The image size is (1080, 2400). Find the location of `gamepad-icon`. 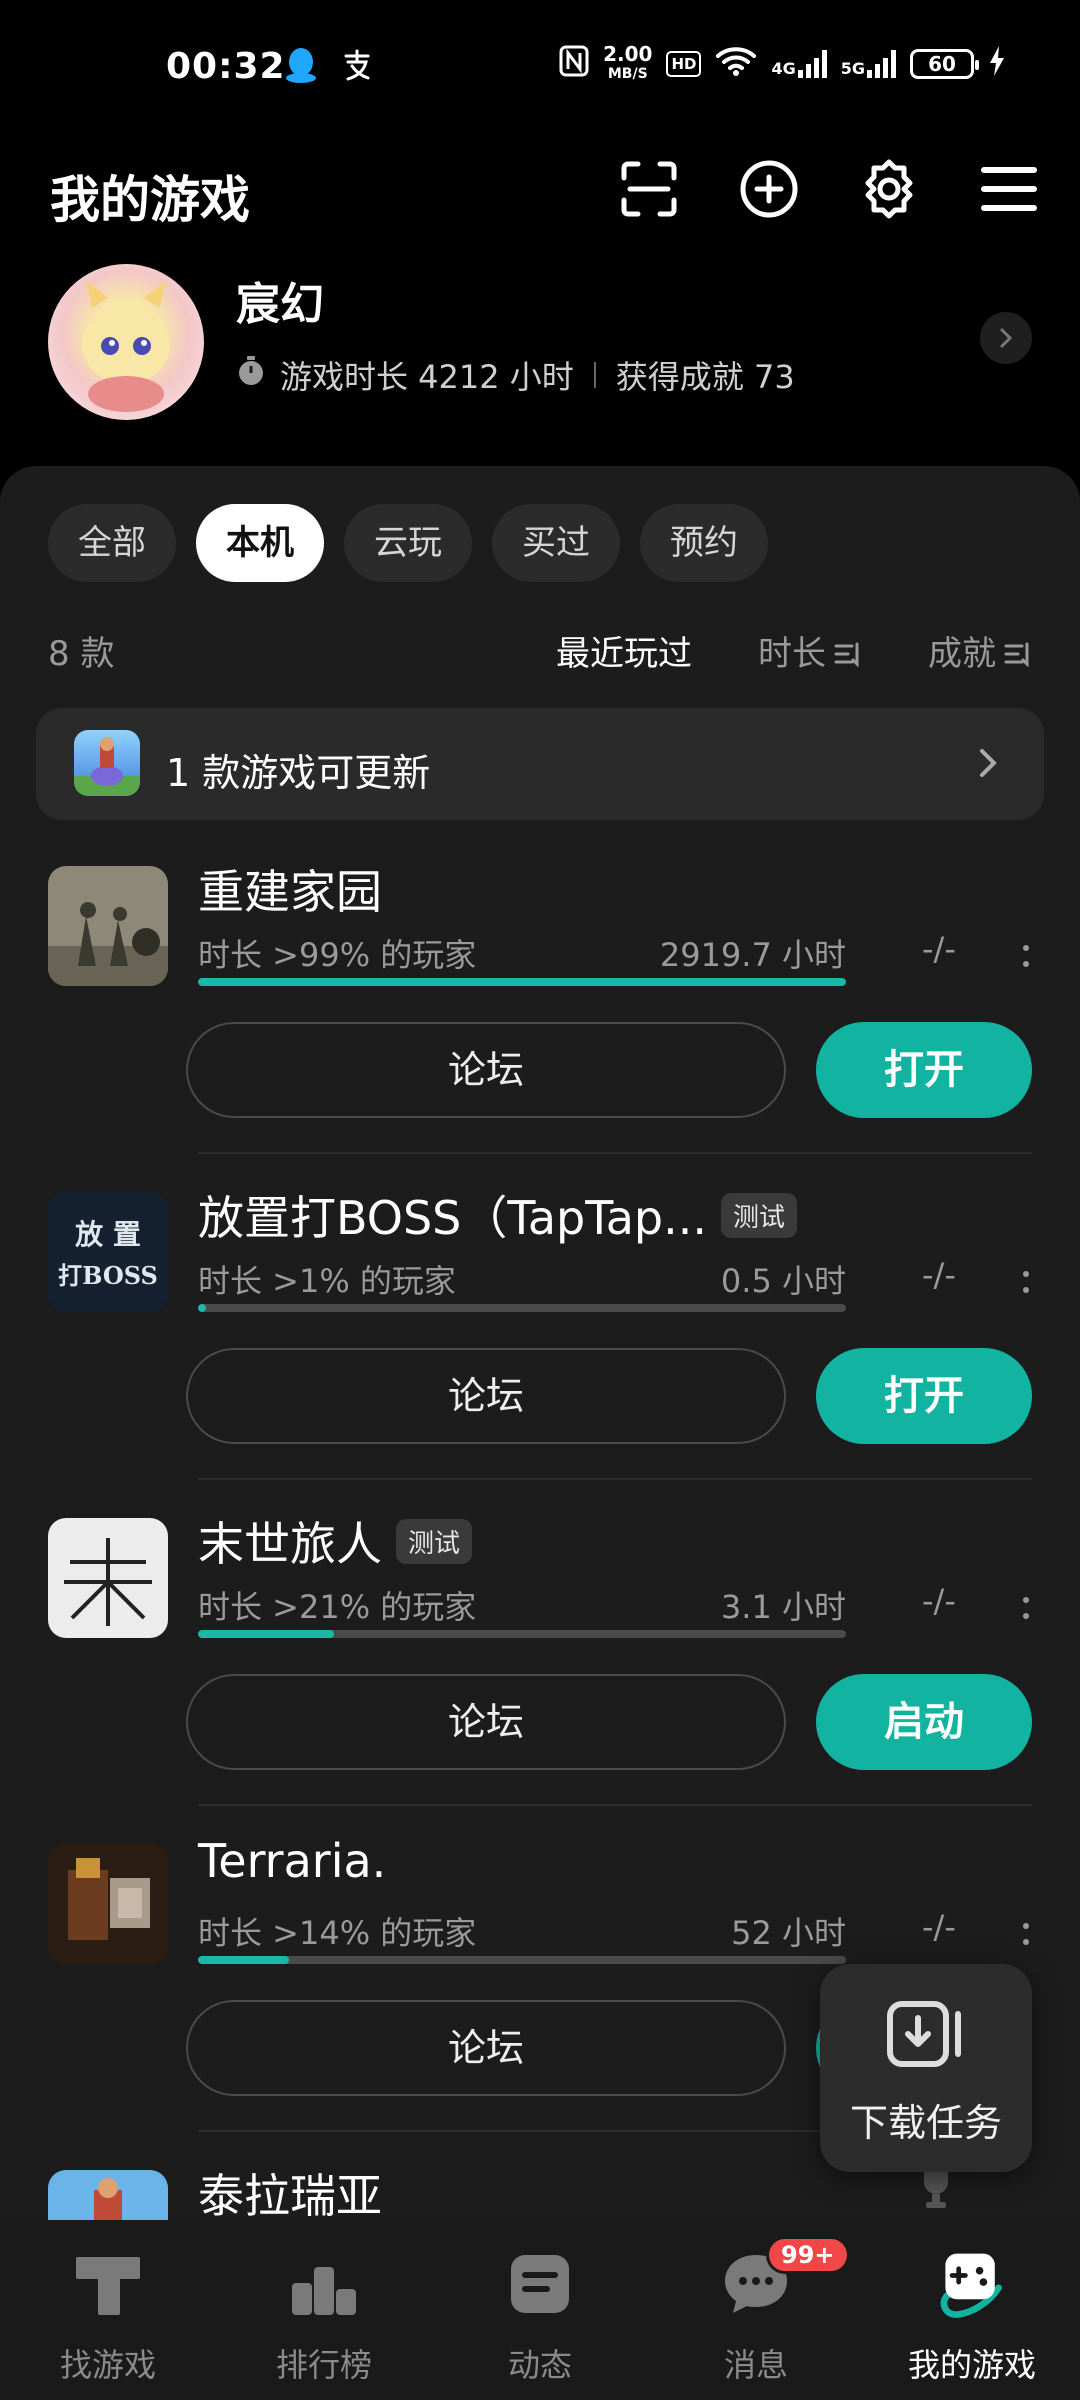

gamepad-icon is located at coordinates (972, 2284).